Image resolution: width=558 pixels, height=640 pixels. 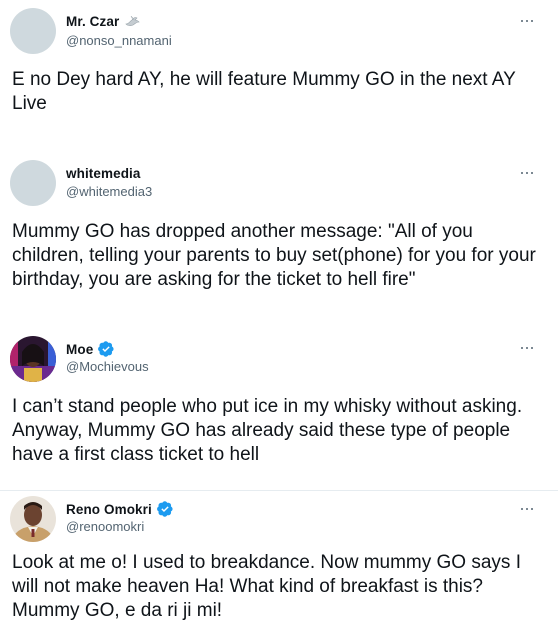 I want to click on user-handle: @nonso_nnamani, so click(x=119, y=40).